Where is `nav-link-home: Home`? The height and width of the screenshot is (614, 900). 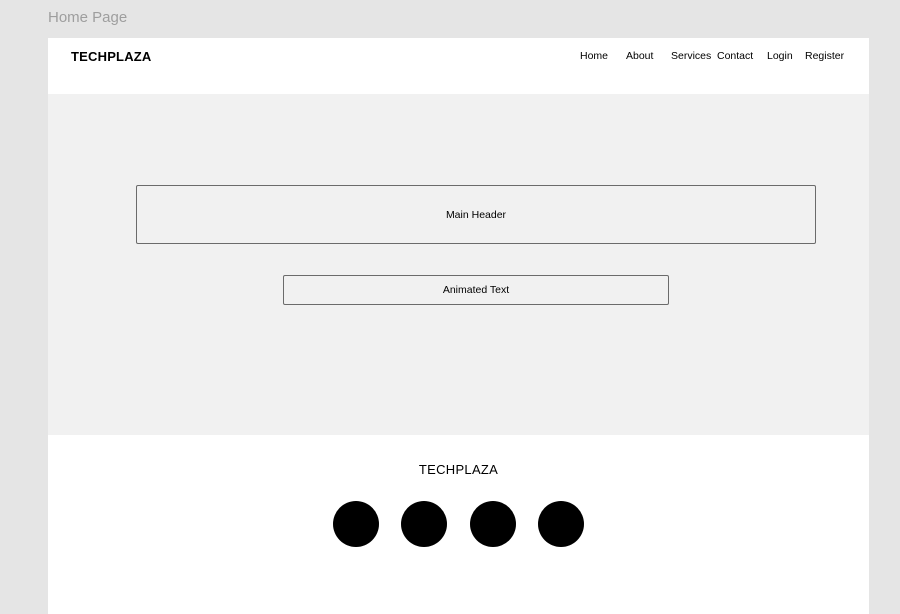 nav-link-home: Home is located at coordinates (594, 56).